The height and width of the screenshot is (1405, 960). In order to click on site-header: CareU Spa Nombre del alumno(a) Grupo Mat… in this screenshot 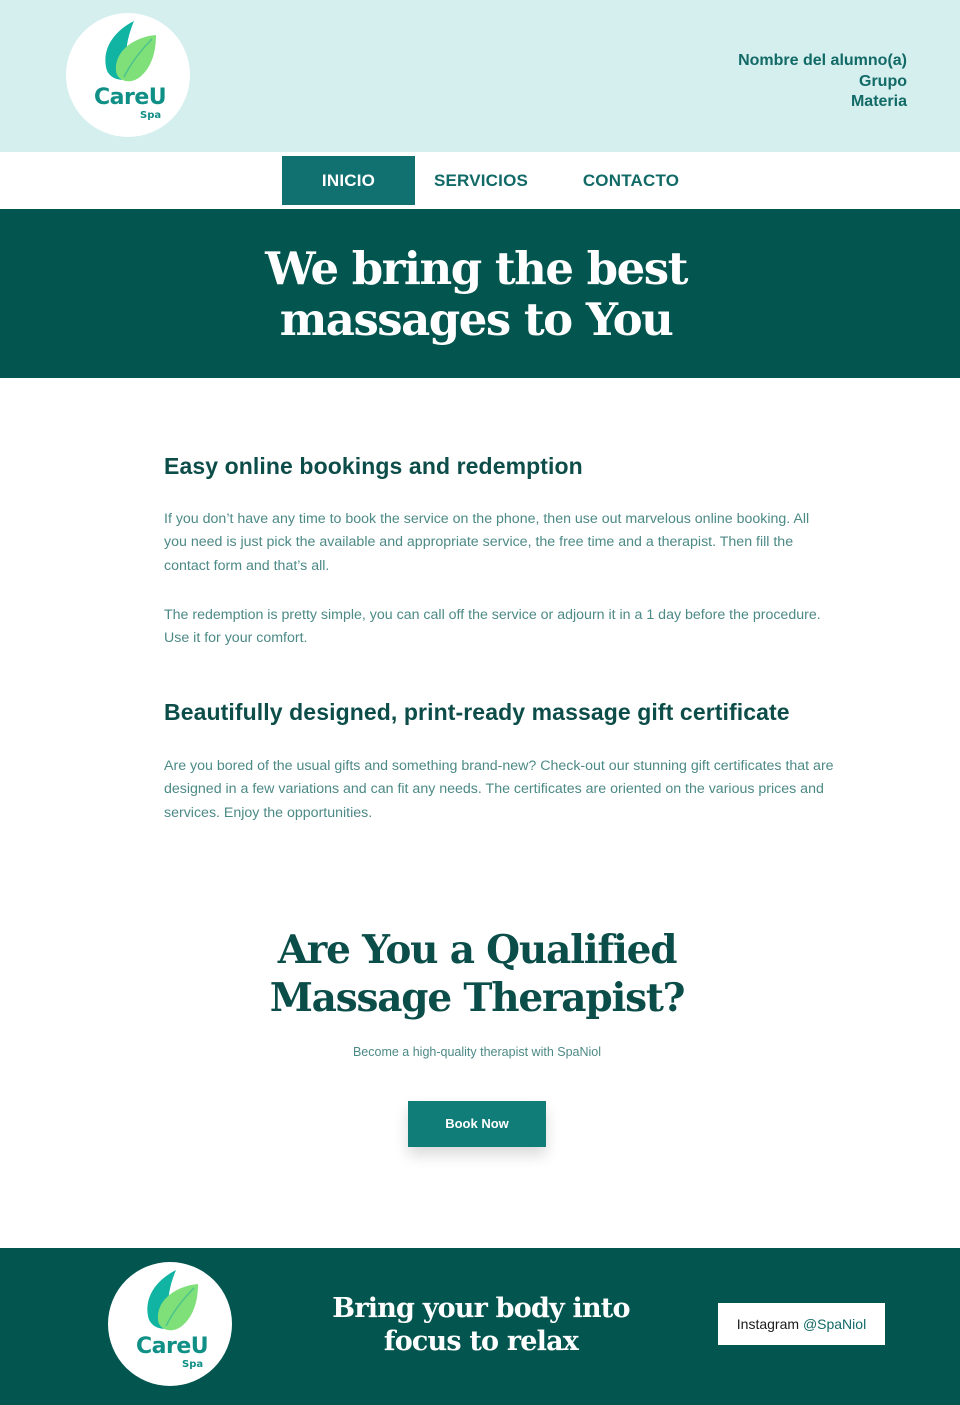, I will do `click(480, 76)`.